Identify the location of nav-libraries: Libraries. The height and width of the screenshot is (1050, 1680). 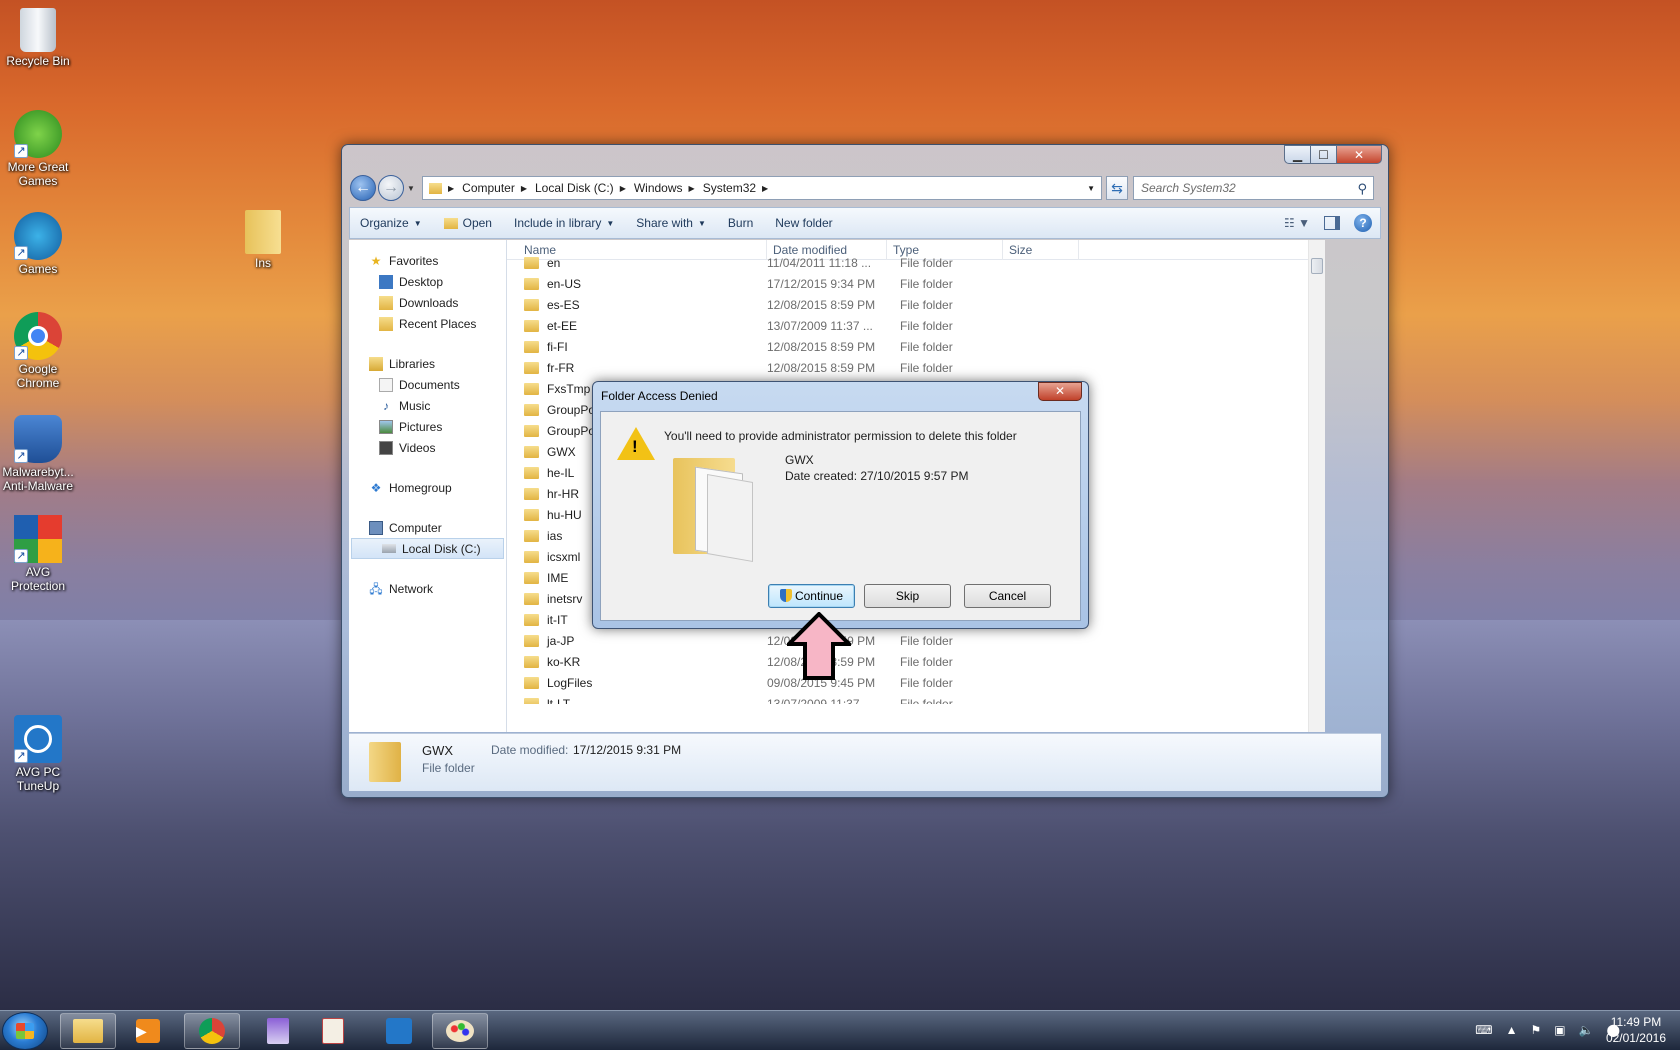
(427, 363).